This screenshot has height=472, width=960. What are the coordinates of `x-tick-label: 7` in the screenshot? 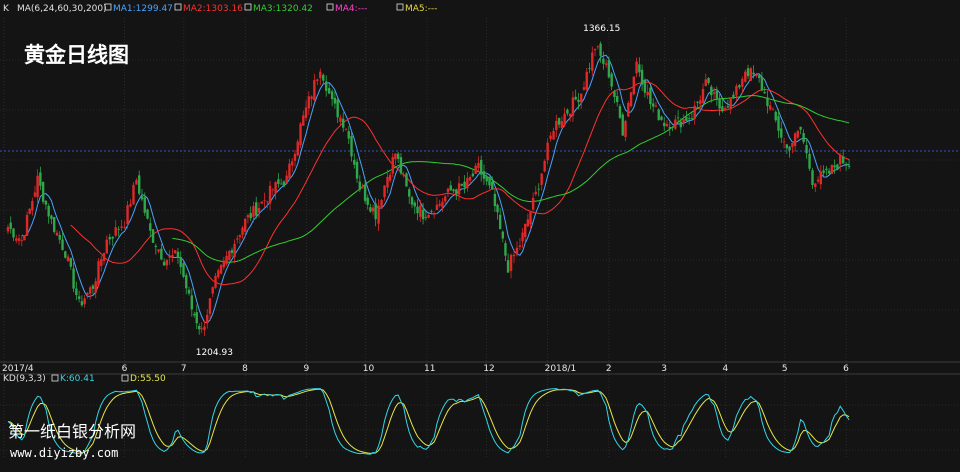 It's located at (184, 369).